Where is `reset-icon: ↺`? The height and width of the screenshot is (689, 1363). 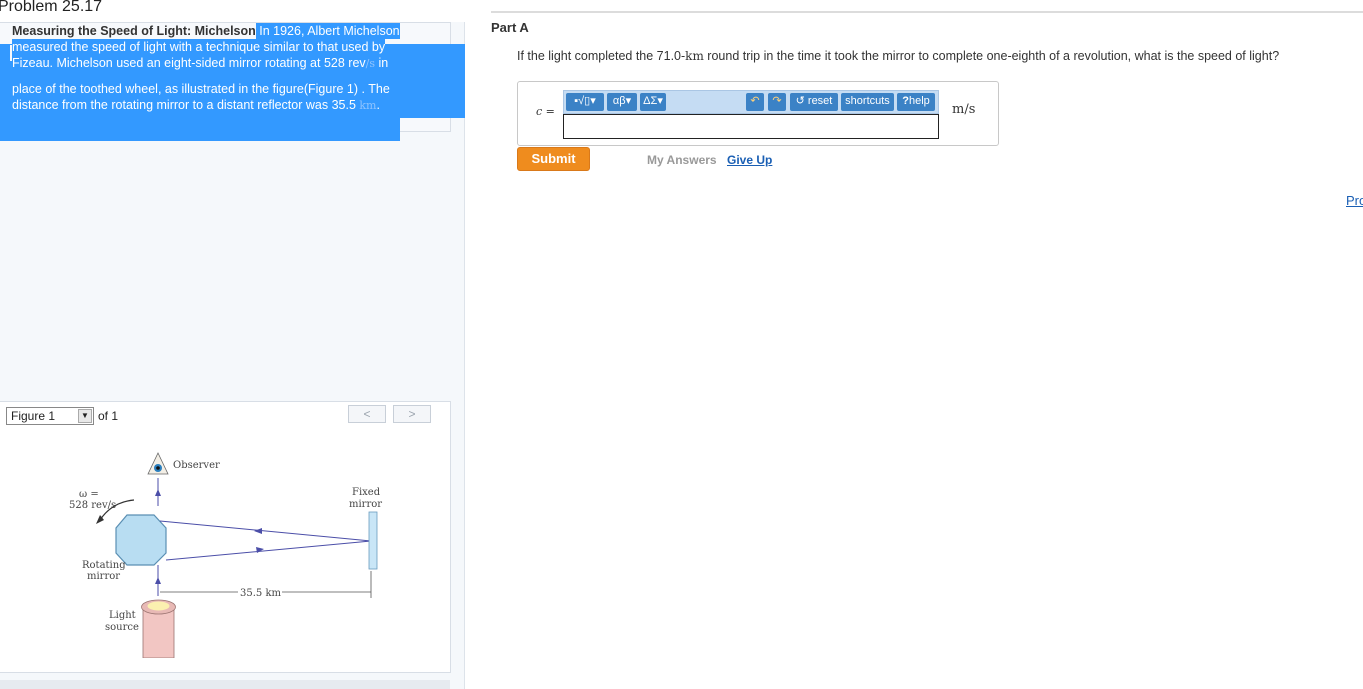 reset-icon: ↺ is located at coordinates (800, 101).